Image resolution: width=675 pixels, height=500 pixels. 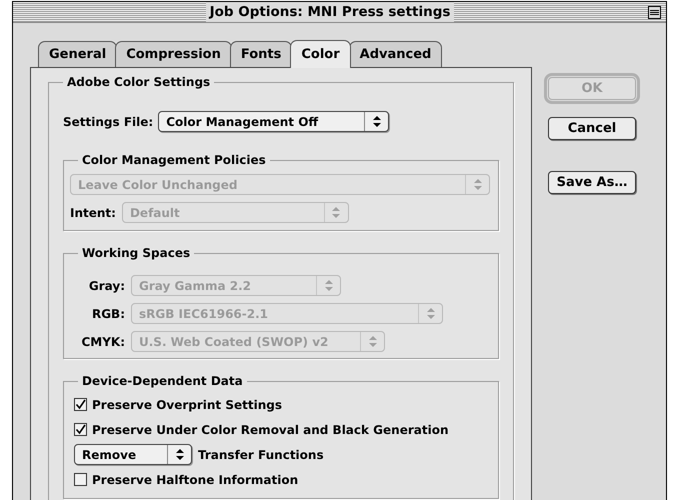 I want to click on field-label: CMYK:, so click(x=102, y=342).